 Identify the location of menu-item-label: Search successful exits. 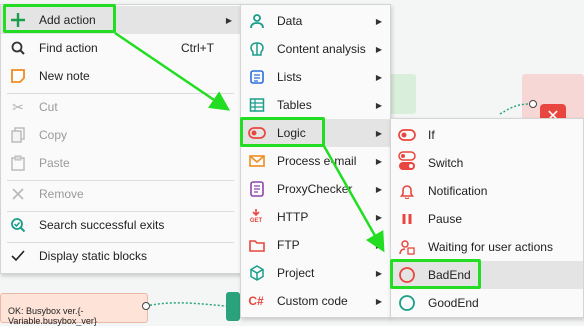
(102, 225).